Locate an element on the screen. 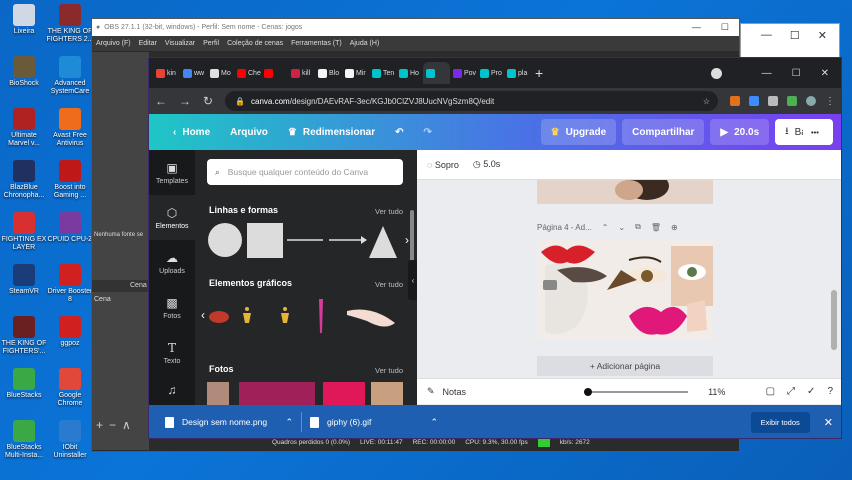  search-input: ⌕ Busque qualquer conteúdo do Canva is located at coordinates (305, 172).